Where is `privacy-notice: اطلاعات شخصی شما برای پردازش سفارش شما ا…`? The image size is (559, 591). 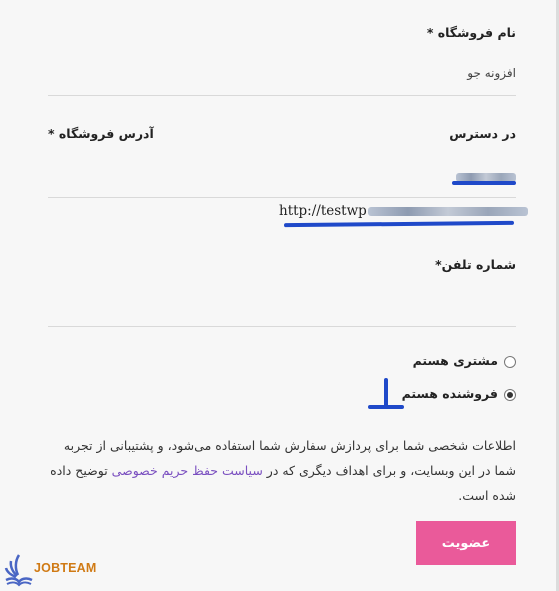
privacy-notice: اطلاعات شخصی شما برای پردازش سفارش شما ا… is located at coordinates (282, 470).